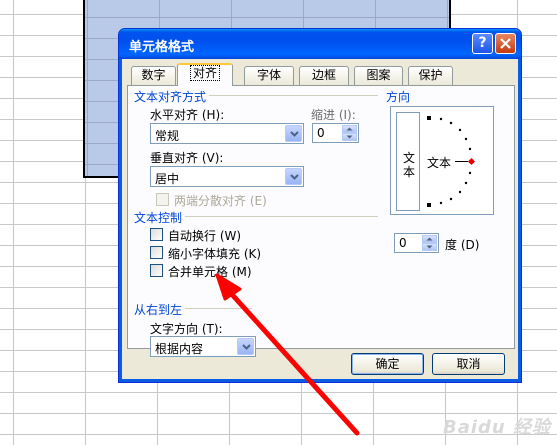  Describe the element at coordinates (292, 361) in the screenshot. I see `annotation-arrow-shaft` at that location.